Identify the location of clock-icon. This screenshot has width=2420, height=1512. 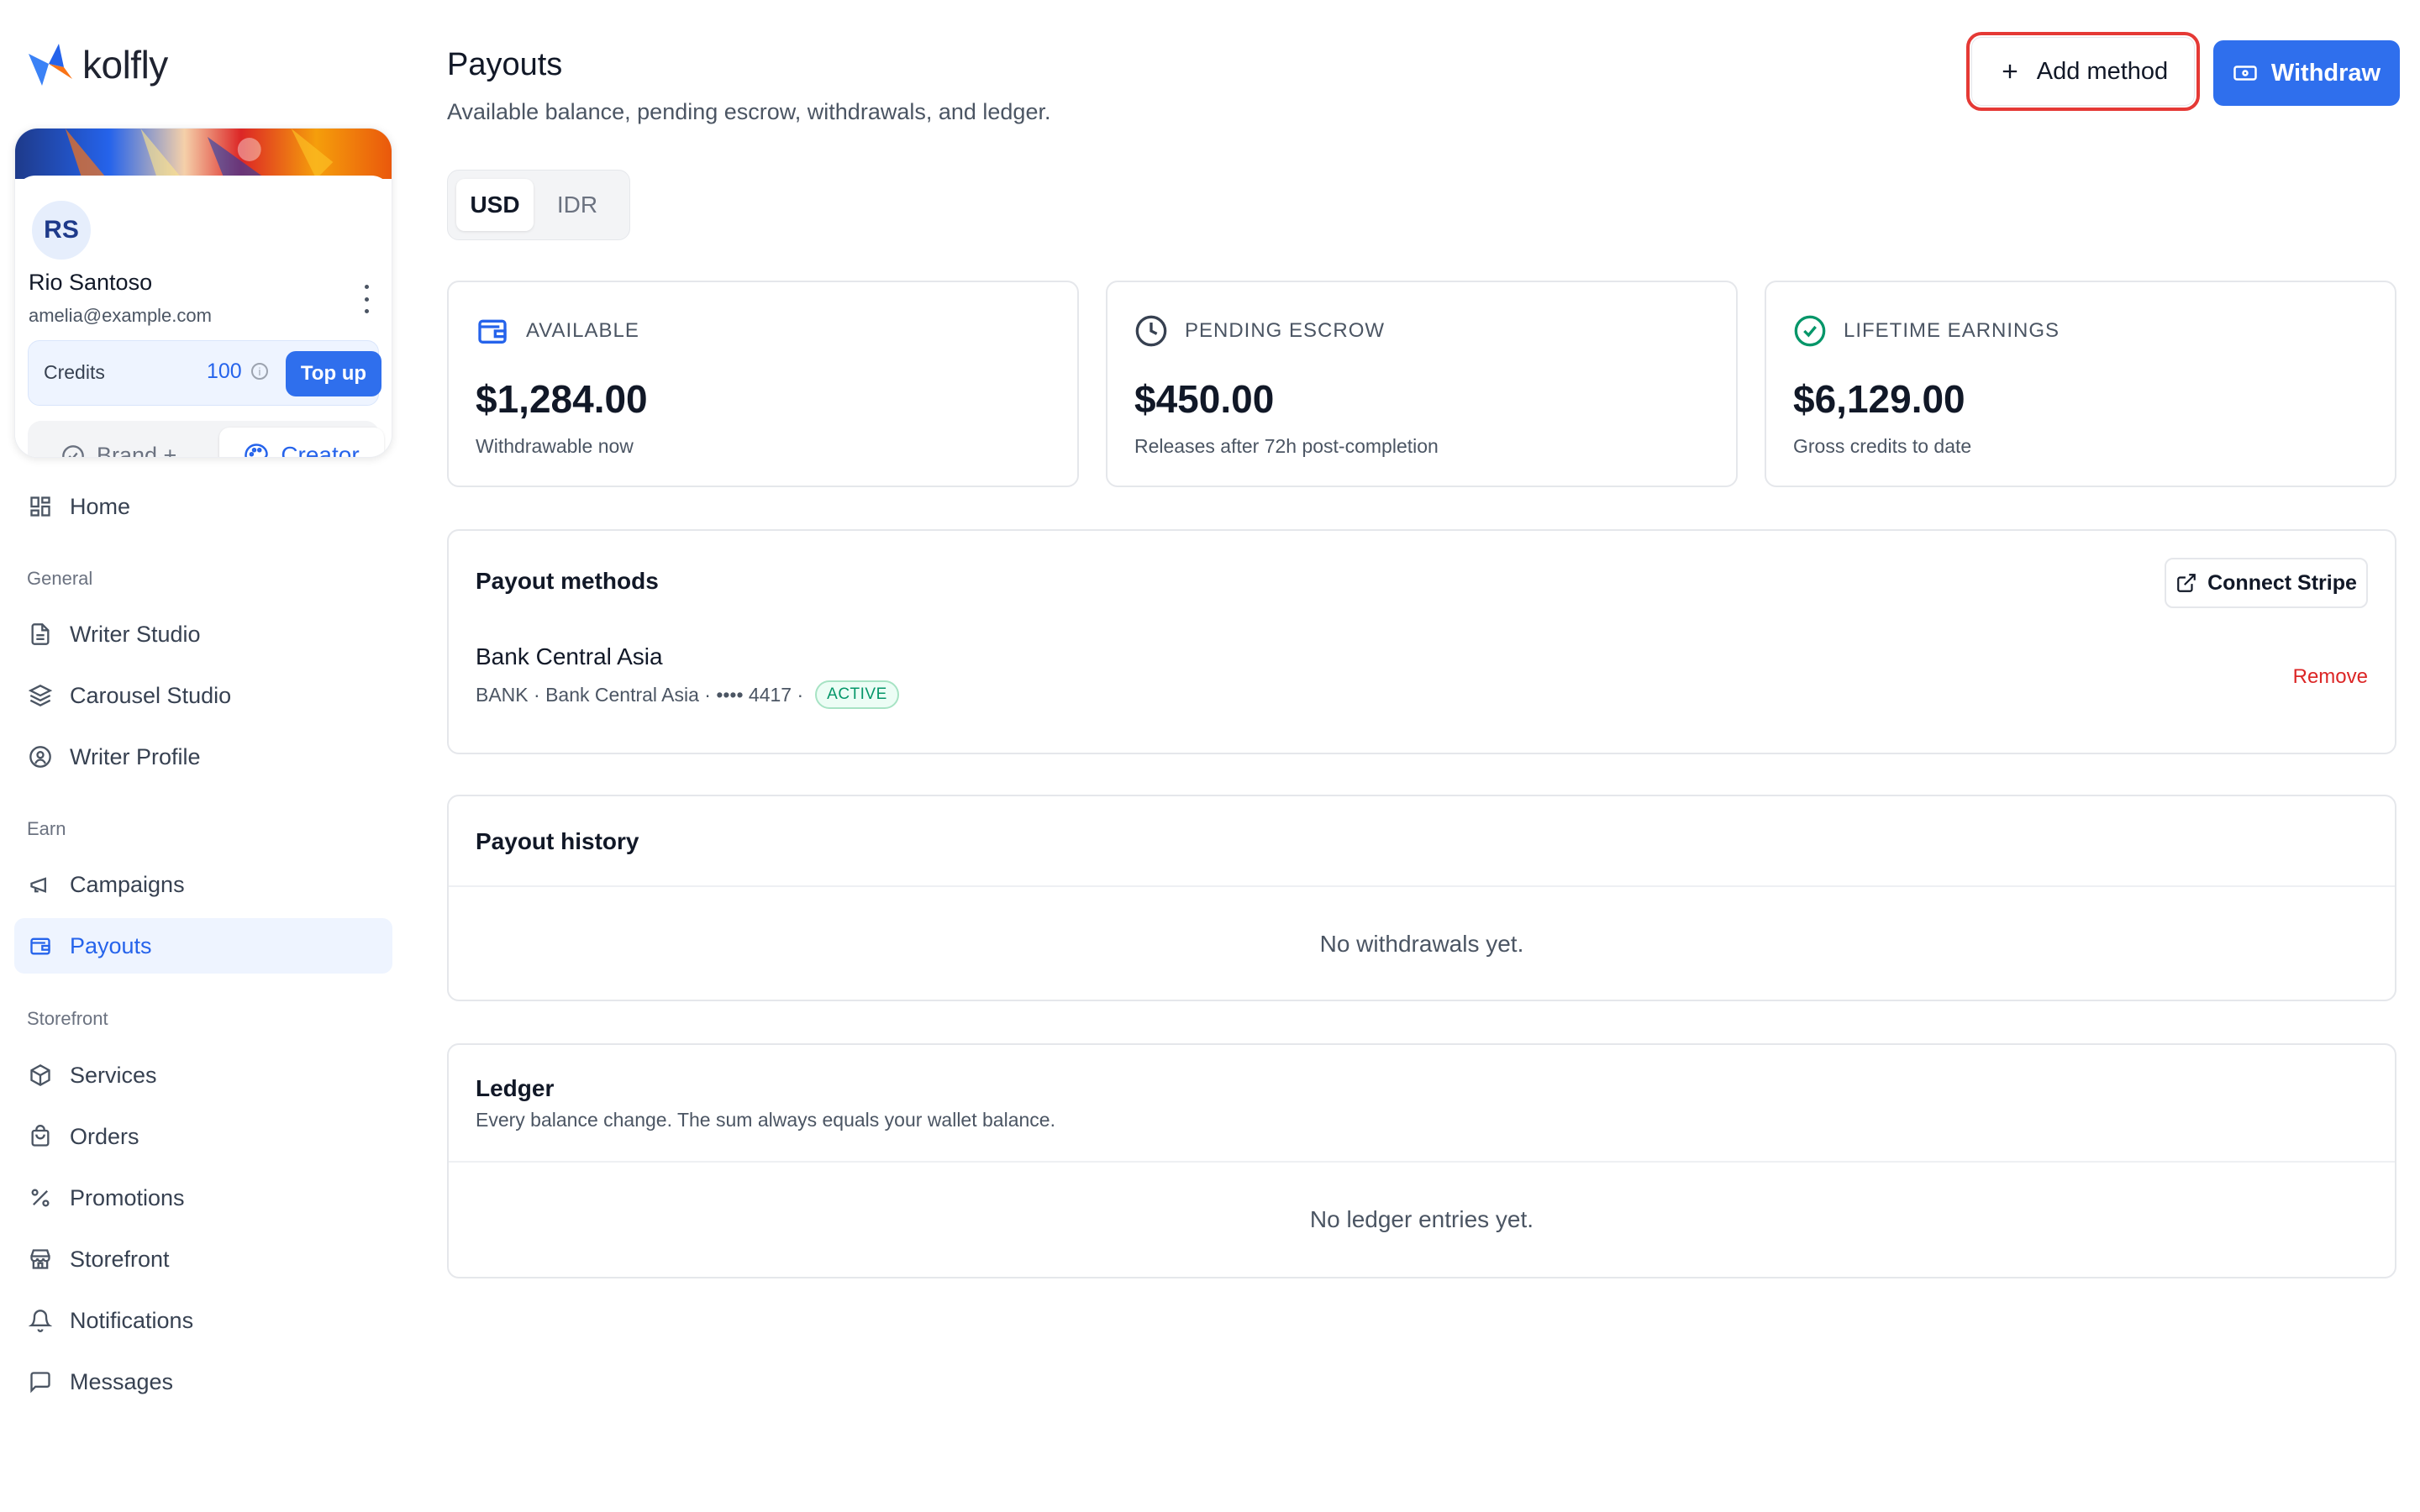
(1151, 331).